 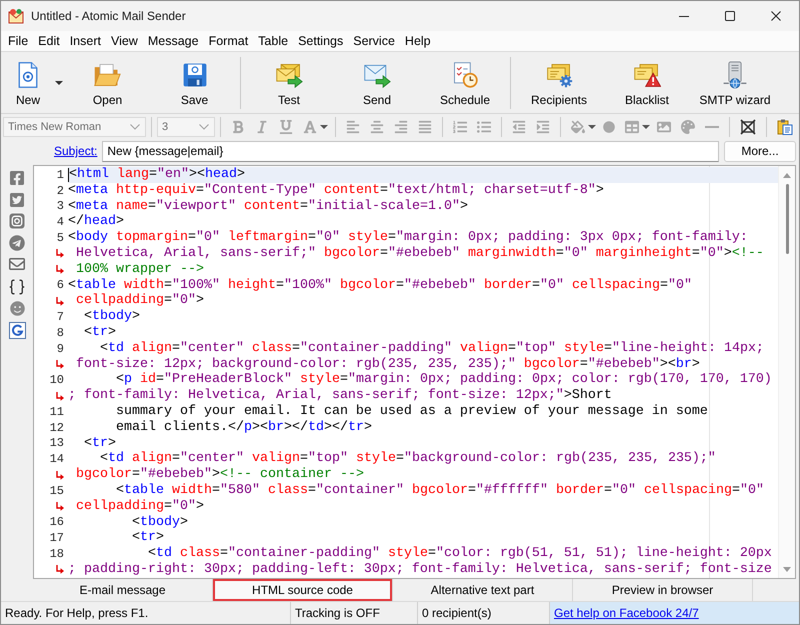 I want to click on recipients-button: Recipients, so click(x=559, y=80).